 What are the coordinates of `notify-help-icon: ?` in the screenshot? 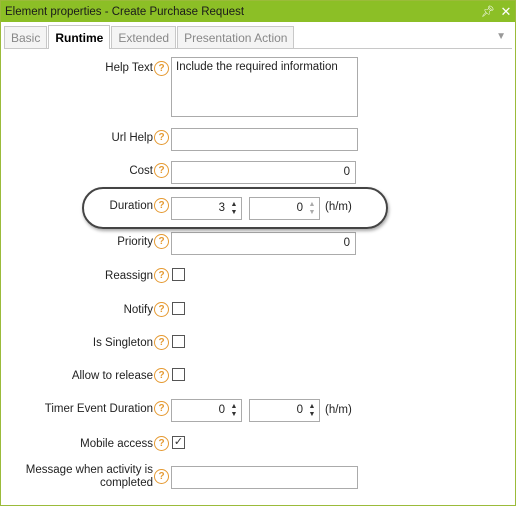 It's located at (161, 309).